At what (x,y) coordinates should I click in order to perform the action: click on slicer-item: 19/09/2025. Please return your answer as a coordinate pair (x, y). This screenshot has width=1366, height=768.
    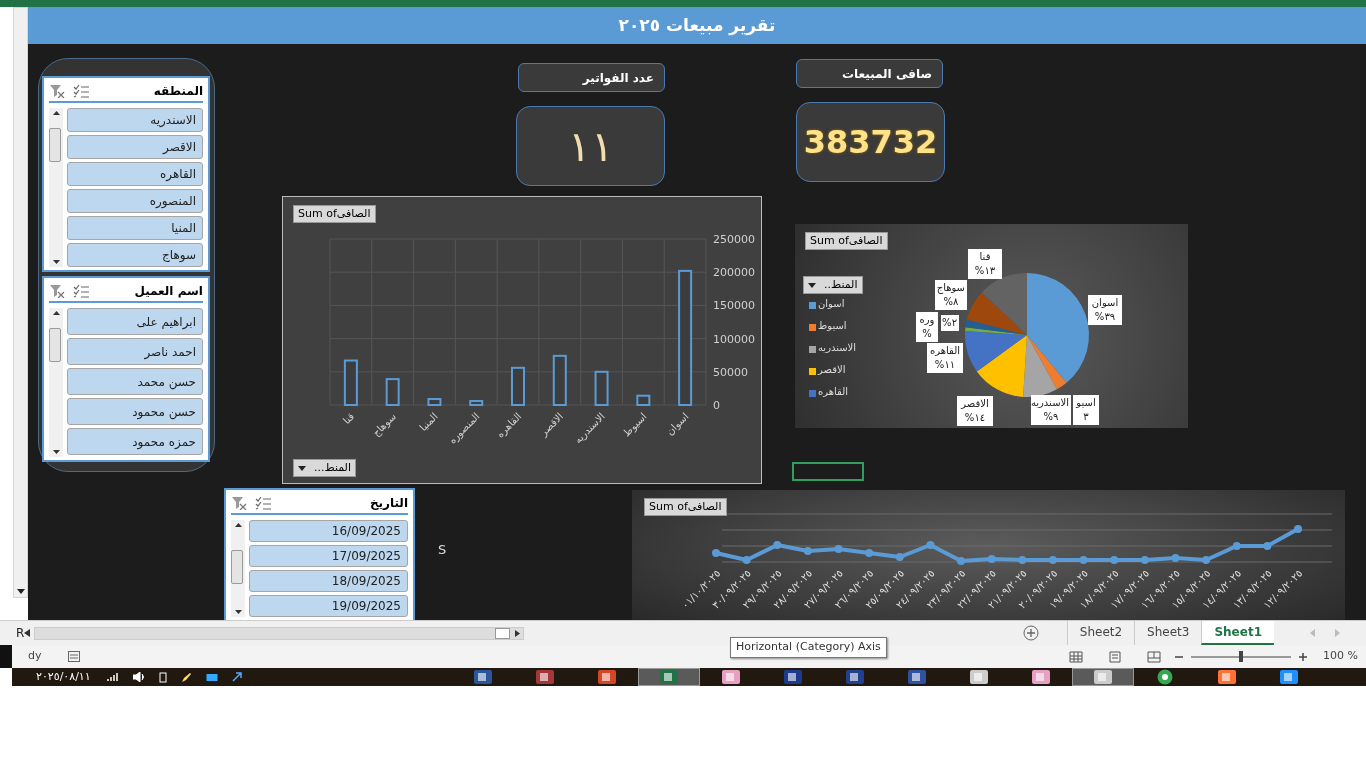
    Looking at the image, I should click on (328, 606).